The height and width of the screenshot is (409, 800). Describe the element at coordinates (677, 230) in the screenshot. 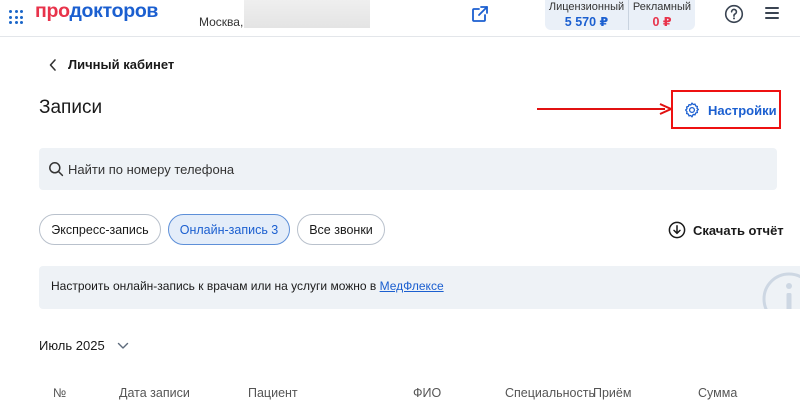

I see `download-circle-icon` at that location.